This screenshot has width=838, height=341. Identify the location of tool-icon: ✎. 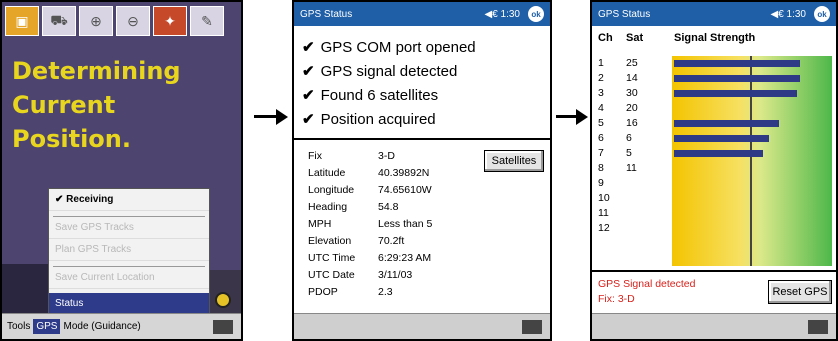
(207, 21).